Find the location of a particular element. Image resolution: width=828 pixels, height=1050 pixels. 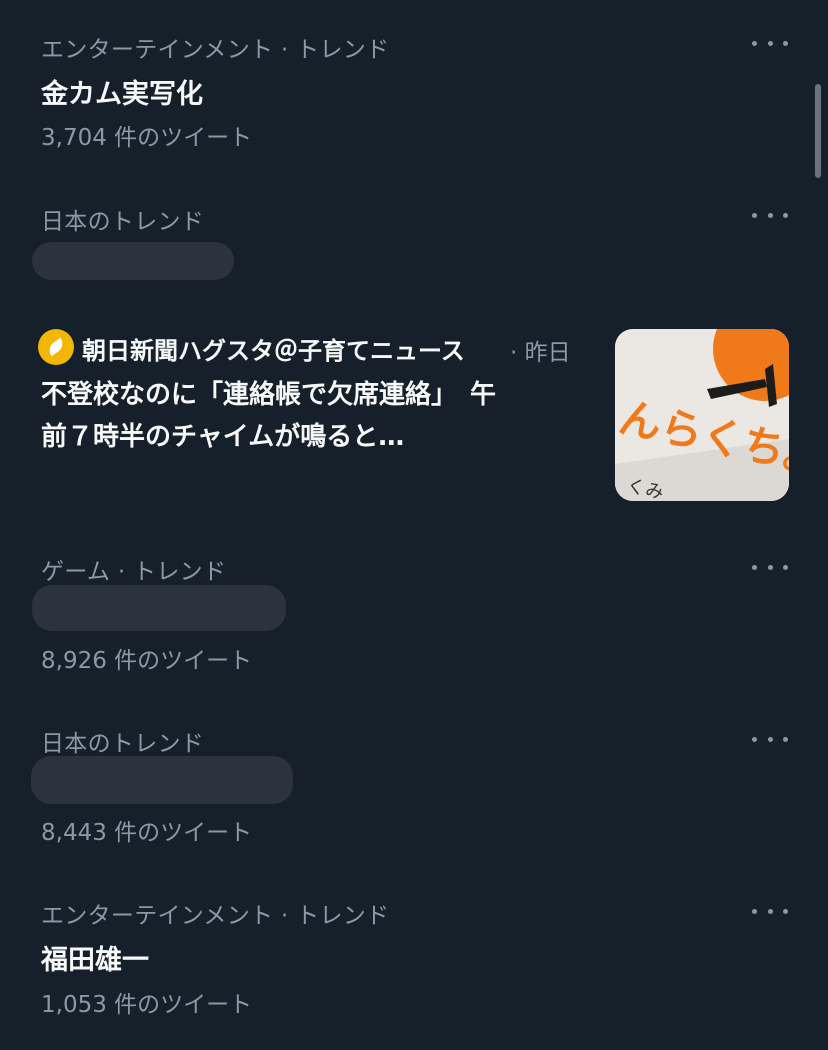

news-time: · 昨日 is located at coordinates (540, 353).